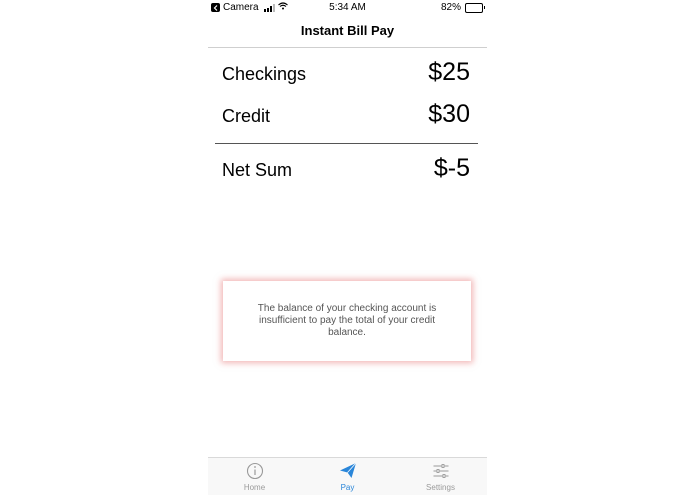  Describe the element at coordinates (246, 116) in the screenshot. I see `credit-label: Credit` at that location.